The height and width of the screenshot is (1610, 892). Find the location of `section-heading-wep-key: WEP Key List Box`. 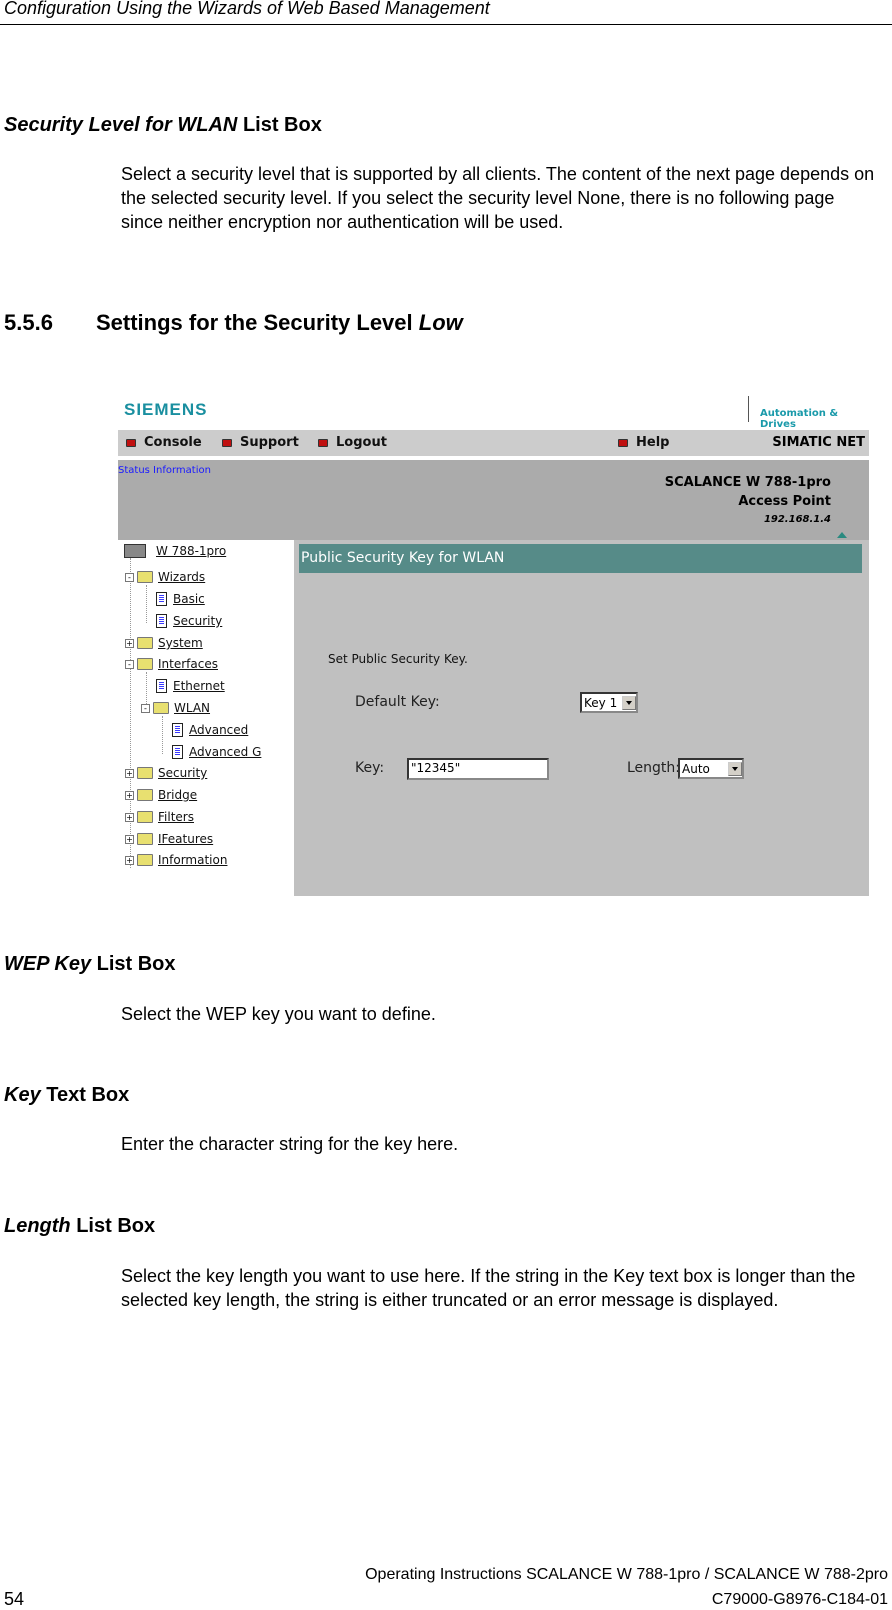

section-heading-wep-key: WEP Key List Box is located at coordinates (90, 964).